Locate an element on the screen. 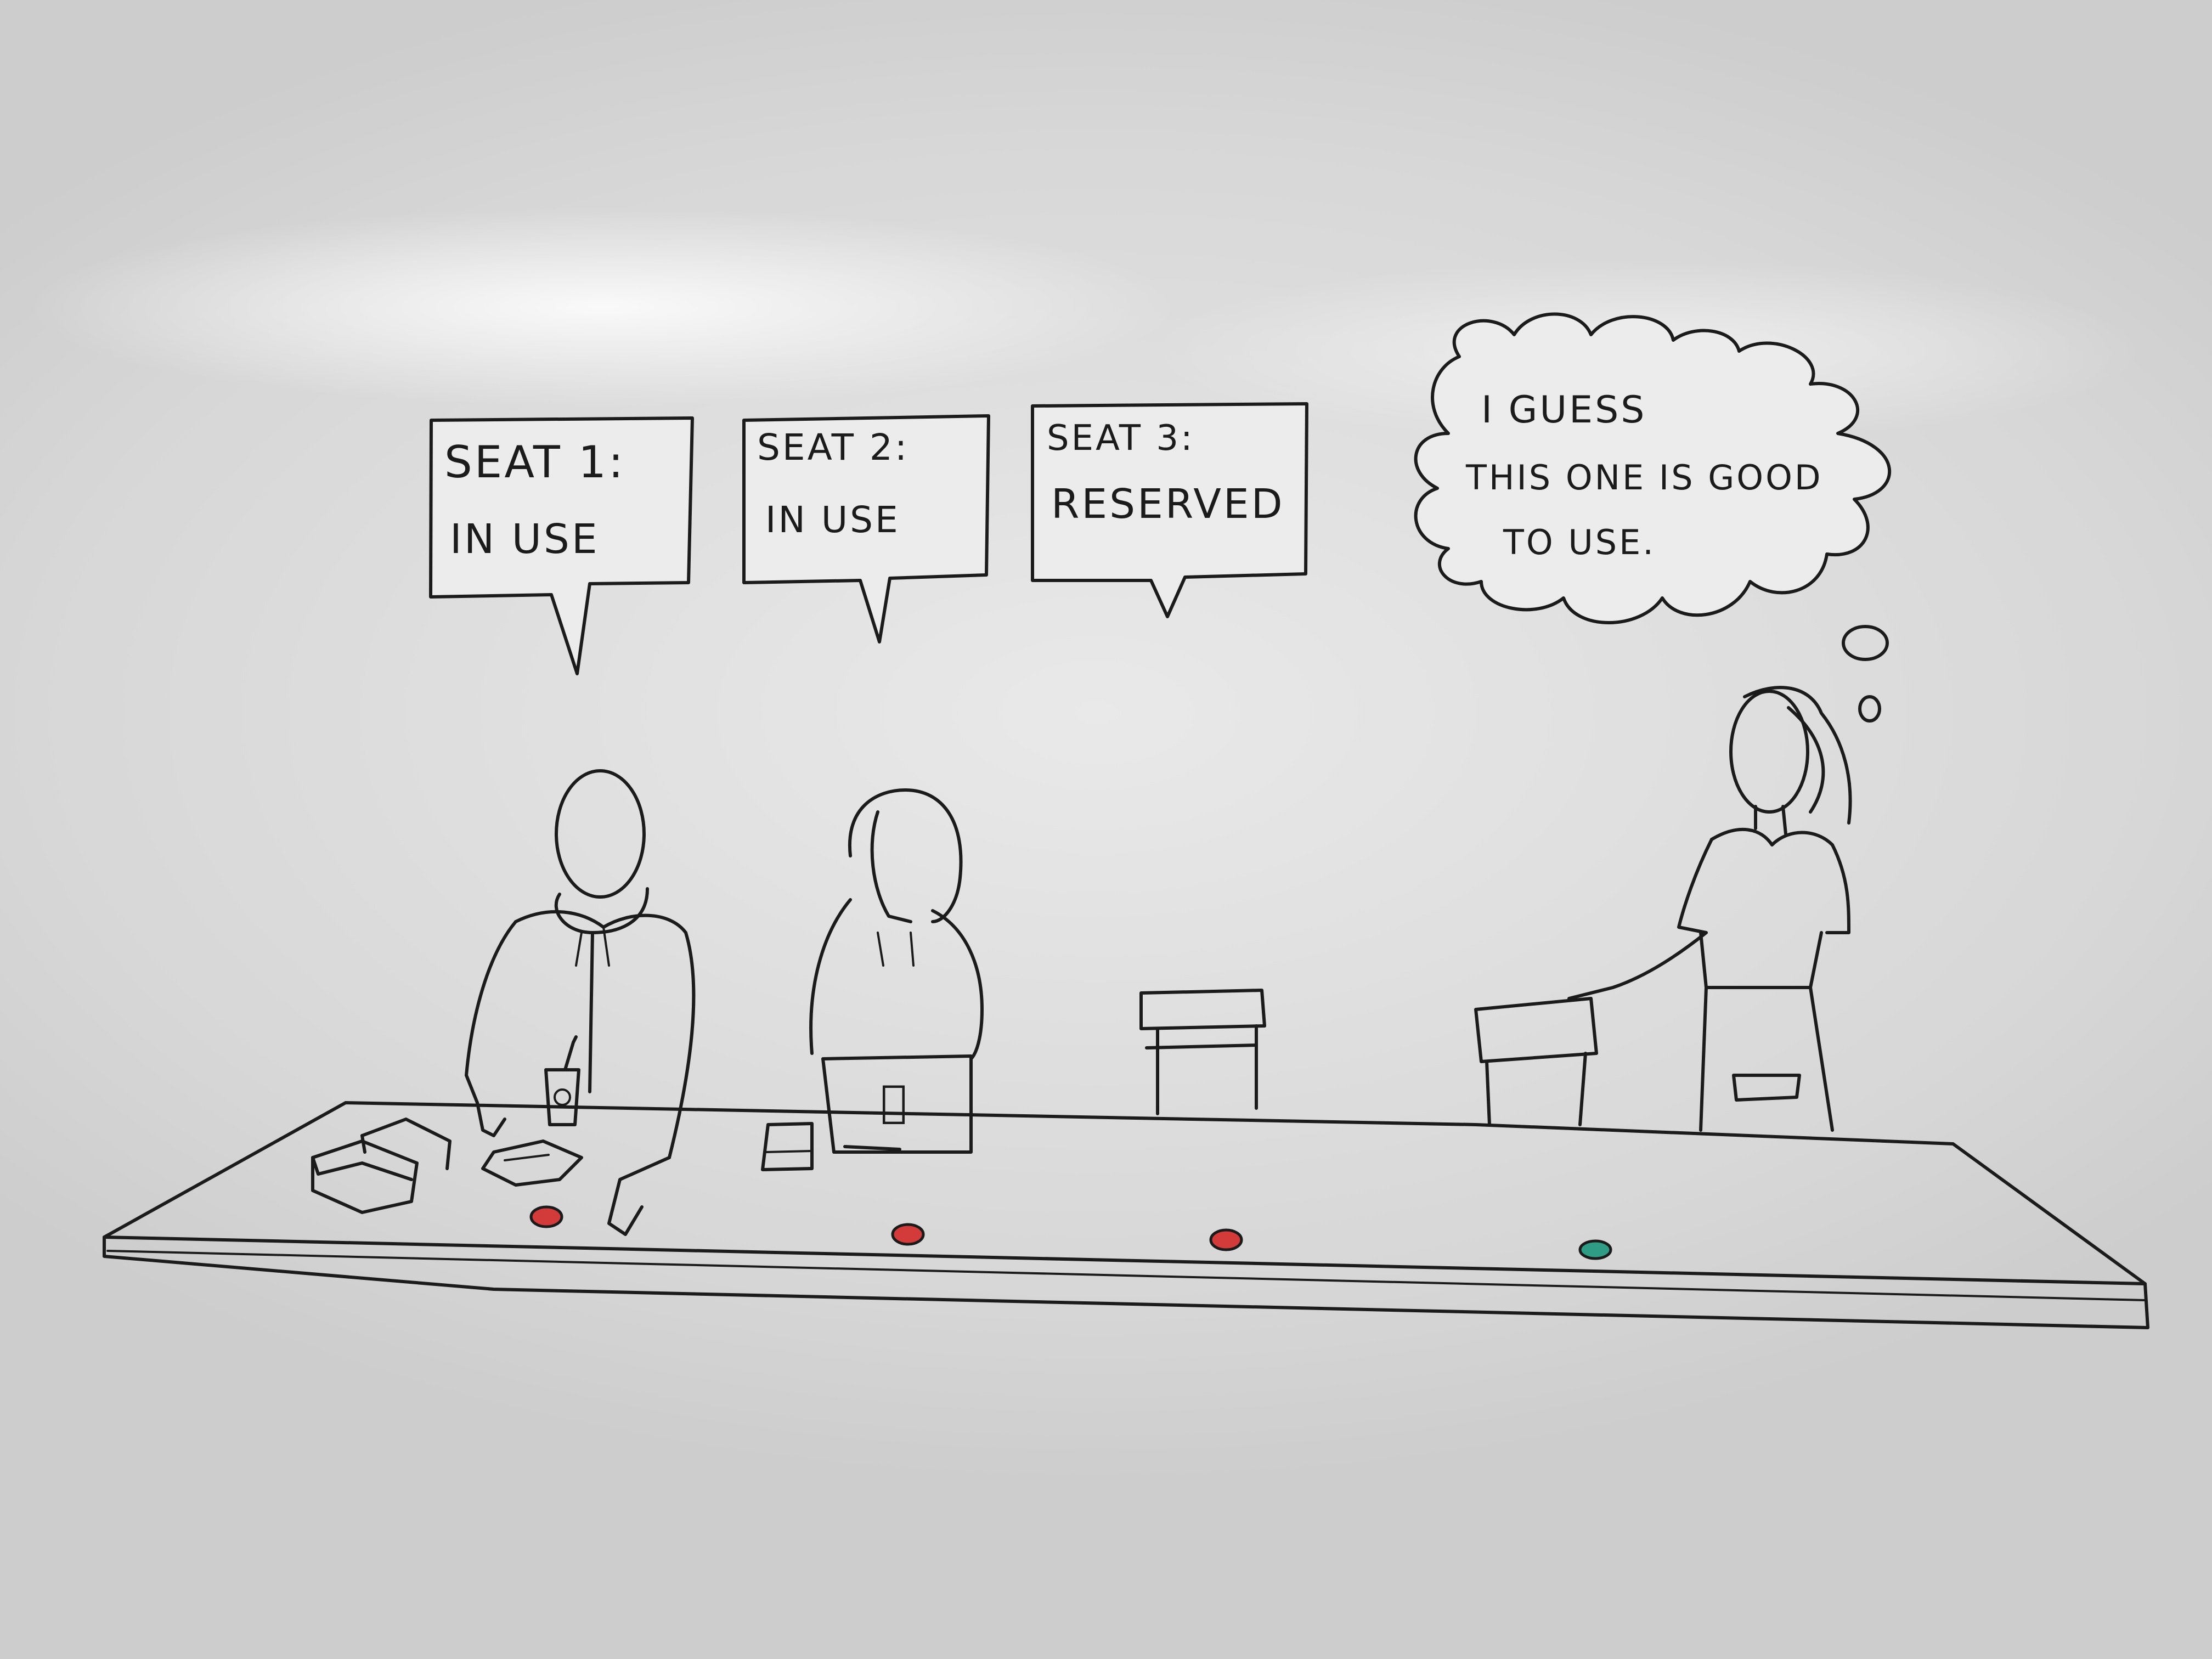 This screenshot has height=1659, width=2212. thought-dot-large is located at coordinates (1865, 643).